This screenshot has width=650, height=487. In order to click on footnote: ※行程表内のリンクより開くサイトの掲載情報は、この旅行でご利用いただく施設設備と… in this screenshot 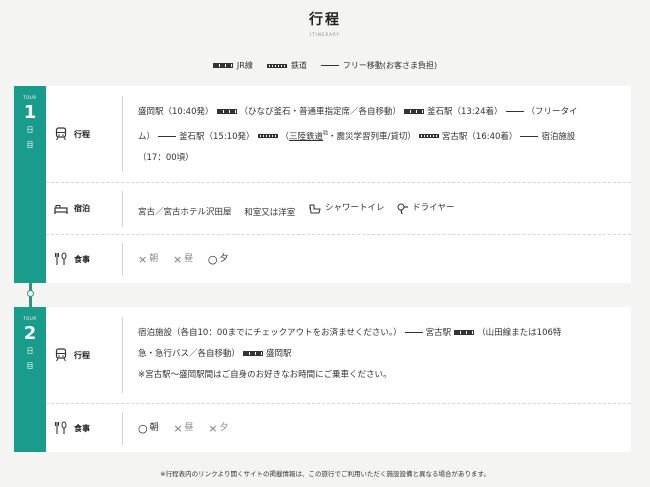, I will do `click(325, 474)`.